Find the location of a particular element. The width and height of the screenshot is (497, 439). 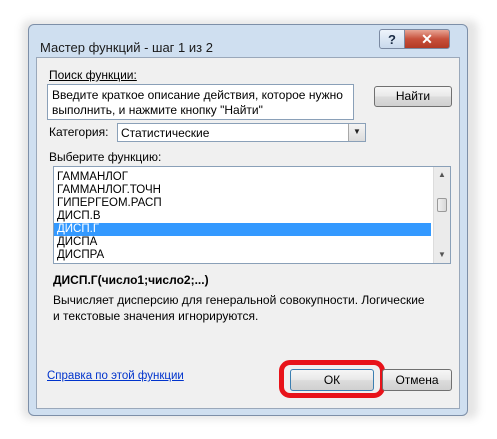

ok-button-label: ОК is located at coordinates (332, 380).